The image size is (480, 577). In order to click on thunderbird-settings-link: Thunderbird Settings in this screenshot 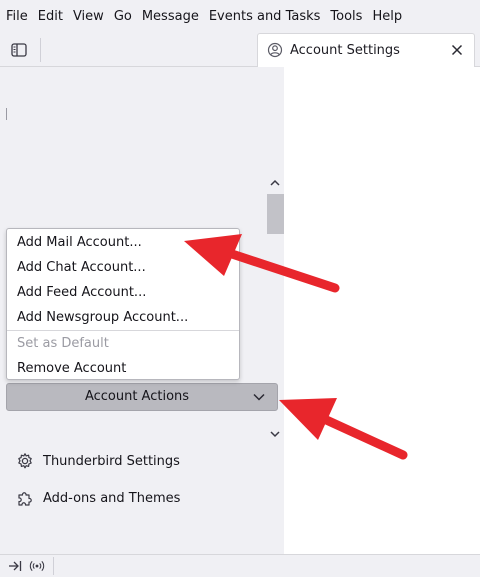, I will do `click(97, 461)`.